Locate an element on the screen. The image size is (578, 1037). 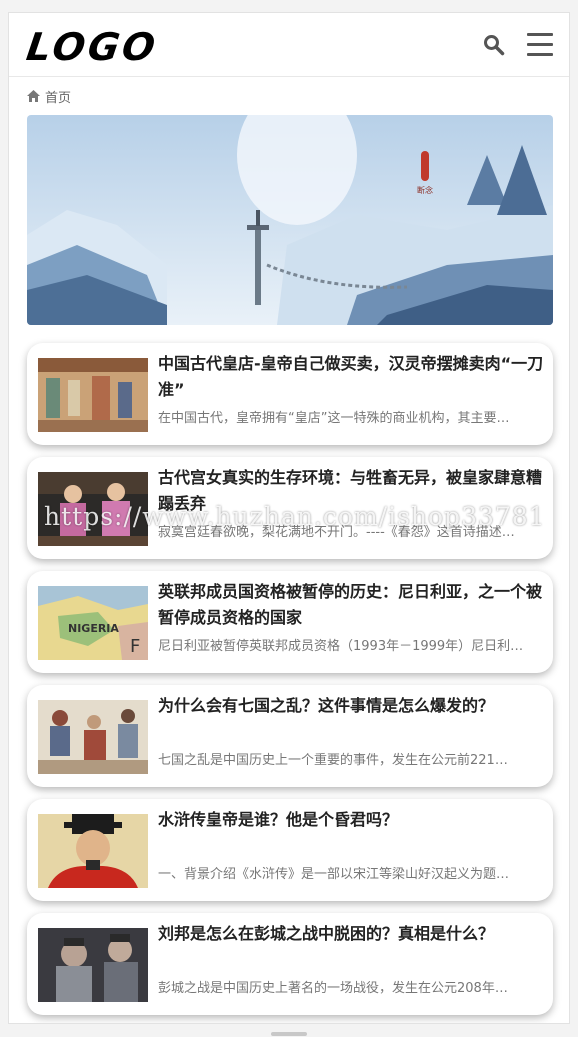
search-icon is located at coordinates (494, 45).